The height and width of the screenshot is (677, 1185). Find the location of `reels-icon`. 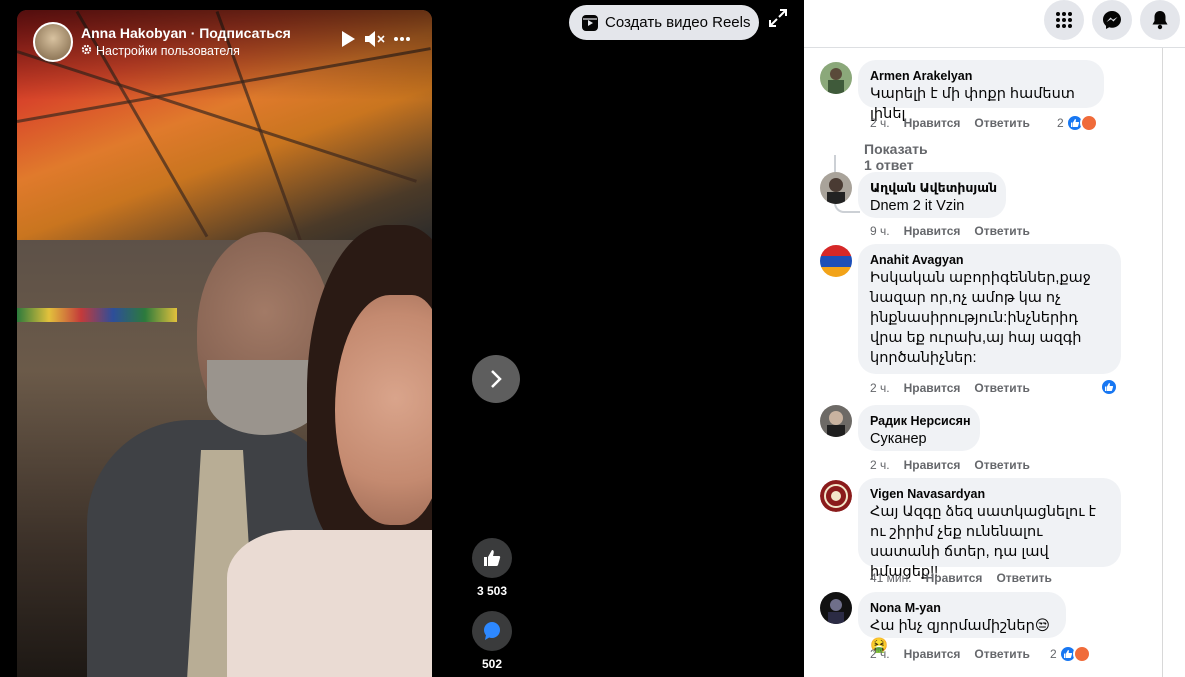

reels-icon is located at coordinates (590, 22).